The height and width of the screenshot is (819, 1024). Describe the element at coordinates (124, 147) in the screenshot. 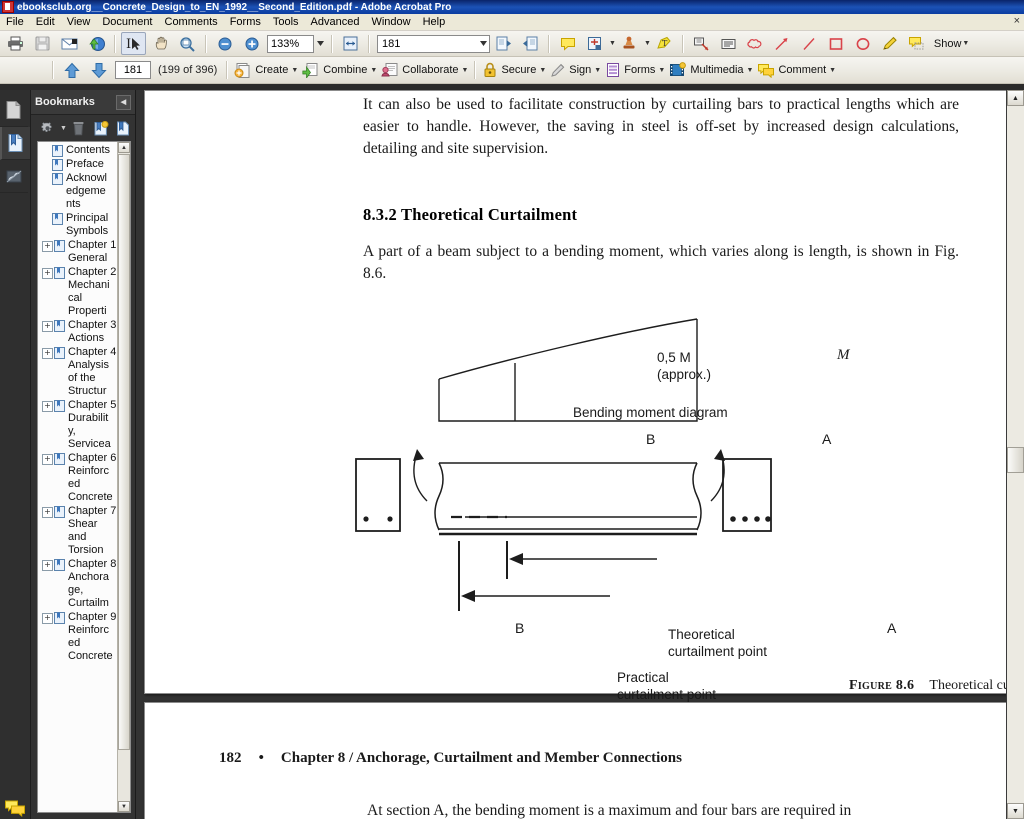

I see `bookmarks-scroll-up-icon: ▲` at that location.